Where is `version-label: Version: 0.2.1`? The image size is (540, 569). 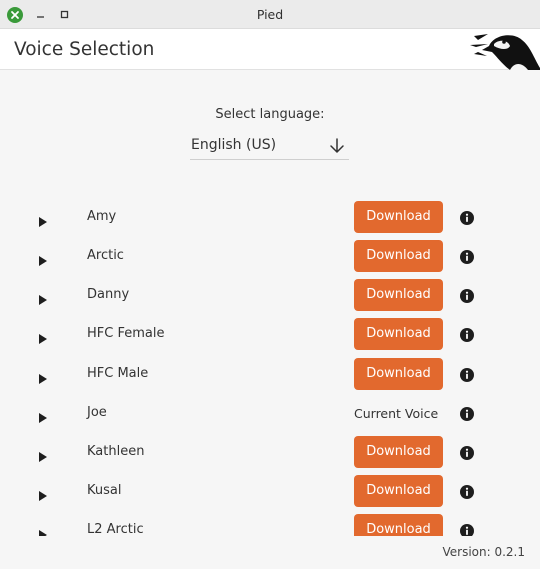
version-label: Version: 0.2.1 is located at coordinates (483, 552).